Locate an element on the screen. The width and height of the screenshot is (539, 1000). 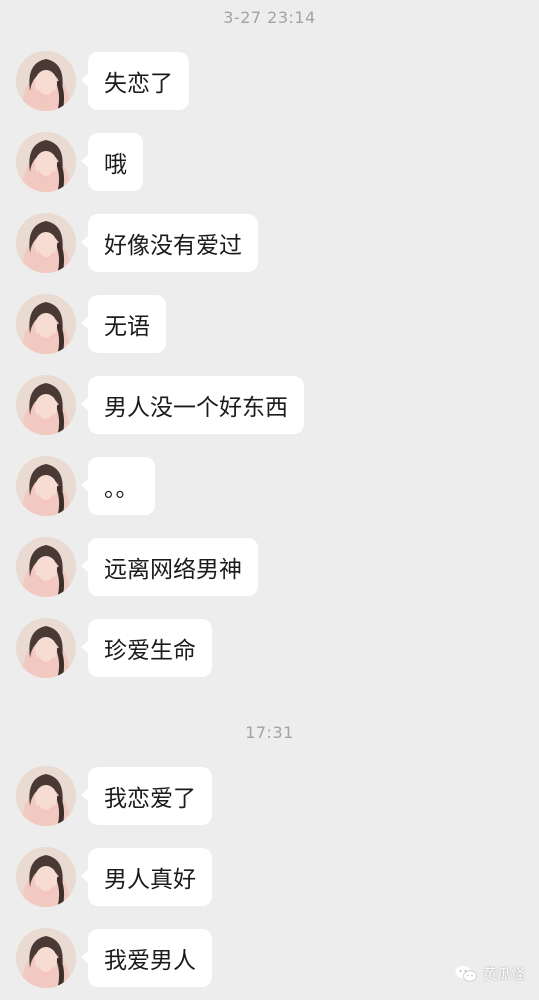
message-bubble: 哦 is located at coordinates (112, 162).